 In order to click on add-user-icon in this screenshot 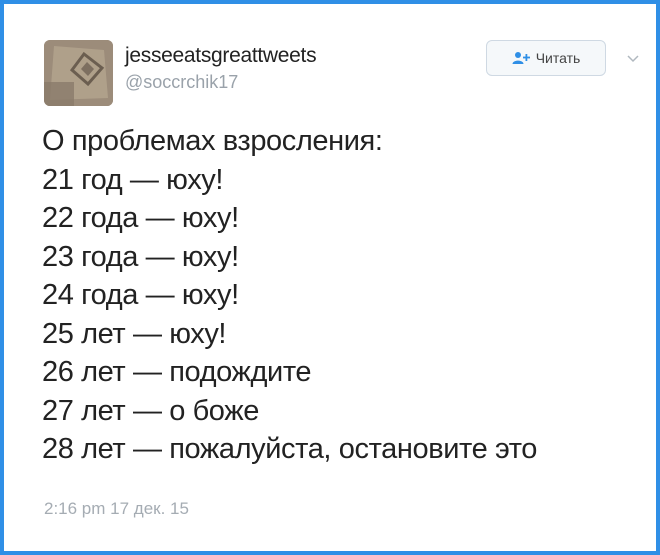, I will do `click(521, 58)`.